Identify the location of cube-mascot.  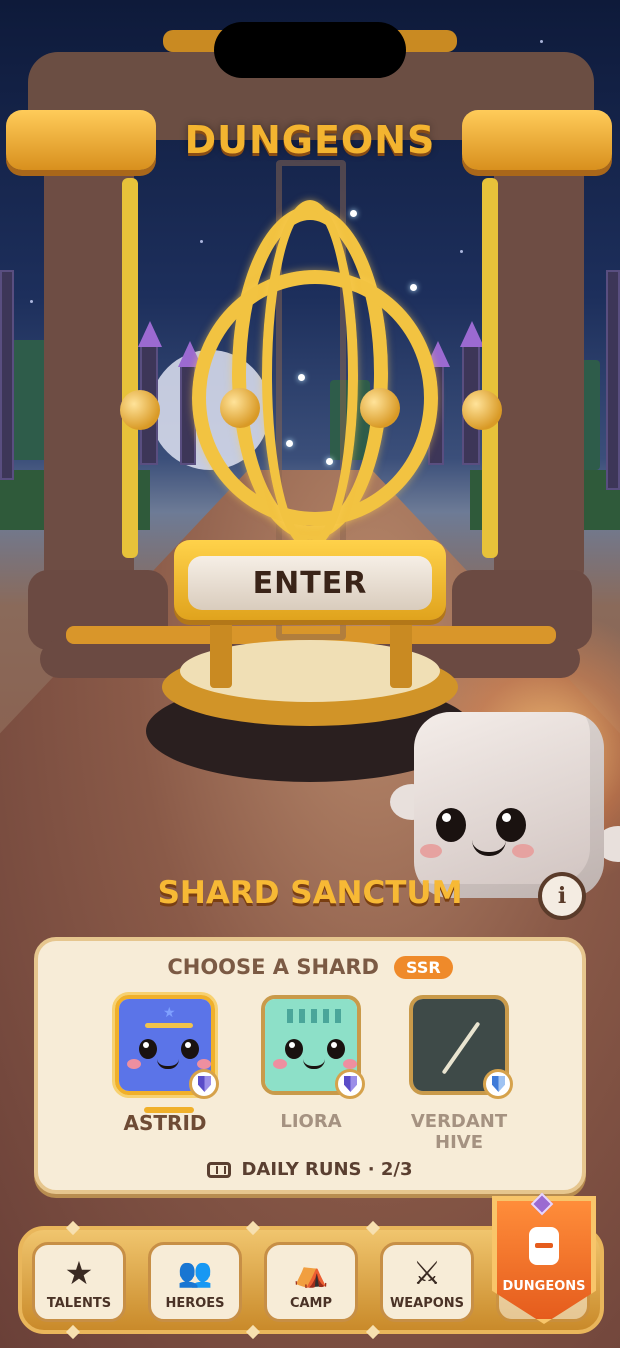
(509, 805).